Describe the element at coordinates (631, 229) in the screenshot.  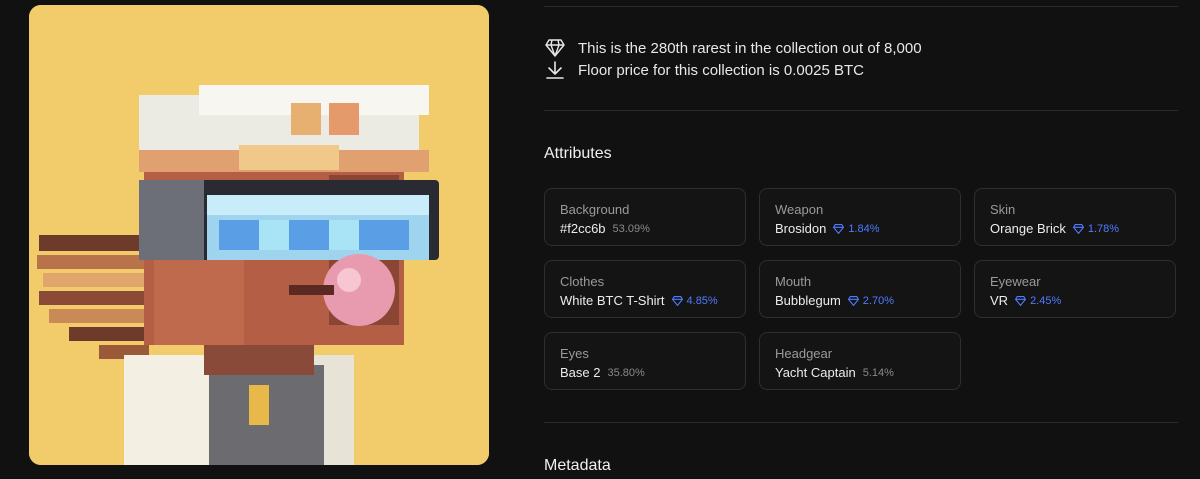
I see `attribute-percent: 53.09%` at that location.